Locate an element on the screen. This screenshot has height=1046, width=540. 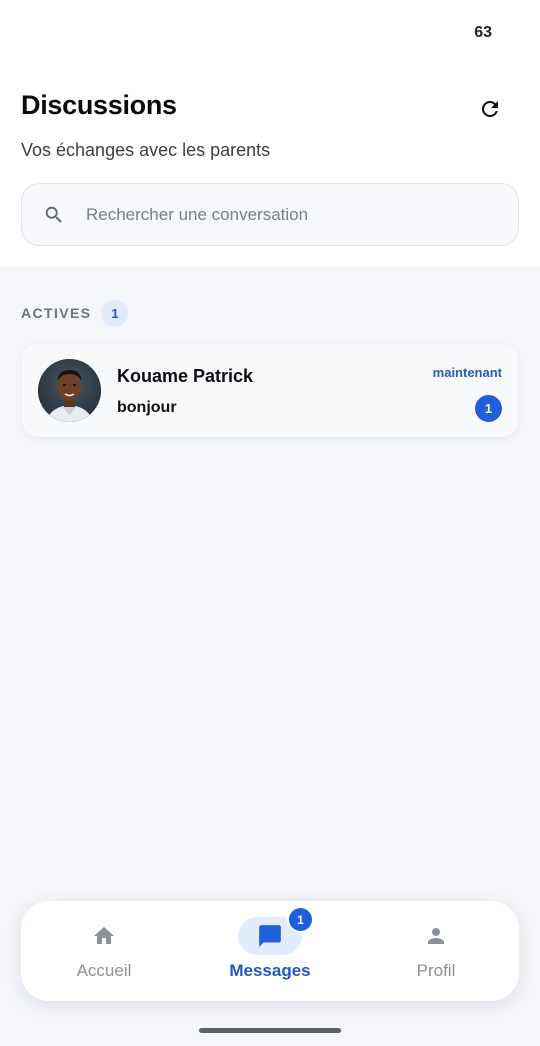
status-bar: 63 is located at coordinates (270, 30).